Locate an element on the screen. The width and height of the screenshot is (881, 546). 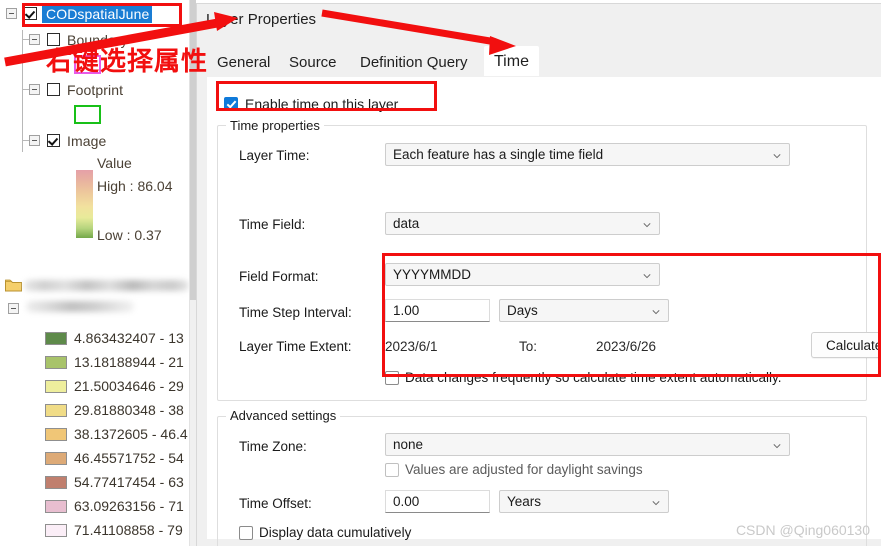
tree-item-label: CODspatialJune is located at coordinates (97, 13).